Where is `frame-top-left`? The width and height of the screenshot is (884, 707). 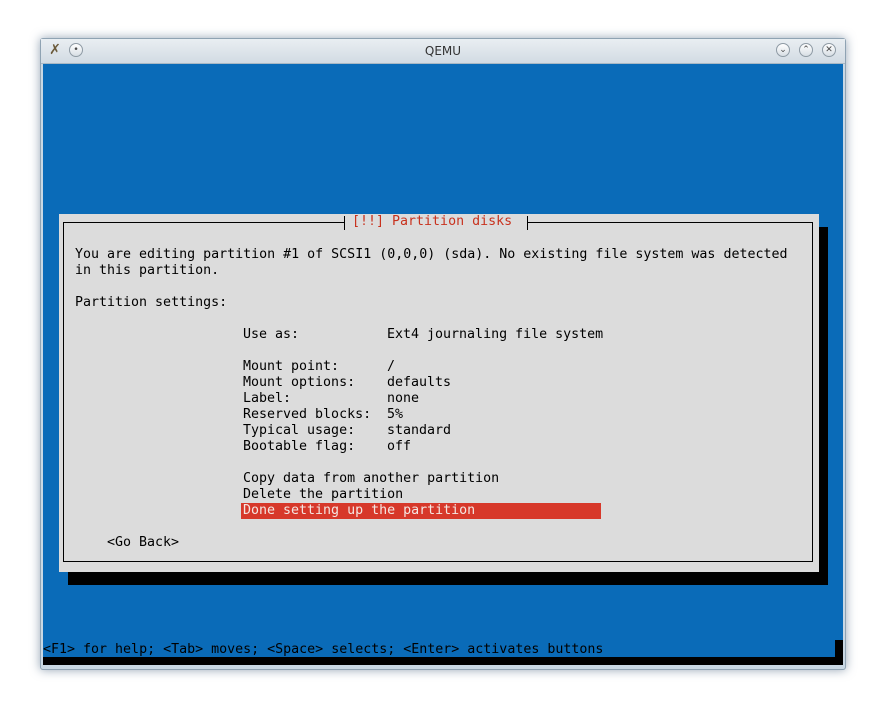
frame-top-left is located at coordinates (204, 222).